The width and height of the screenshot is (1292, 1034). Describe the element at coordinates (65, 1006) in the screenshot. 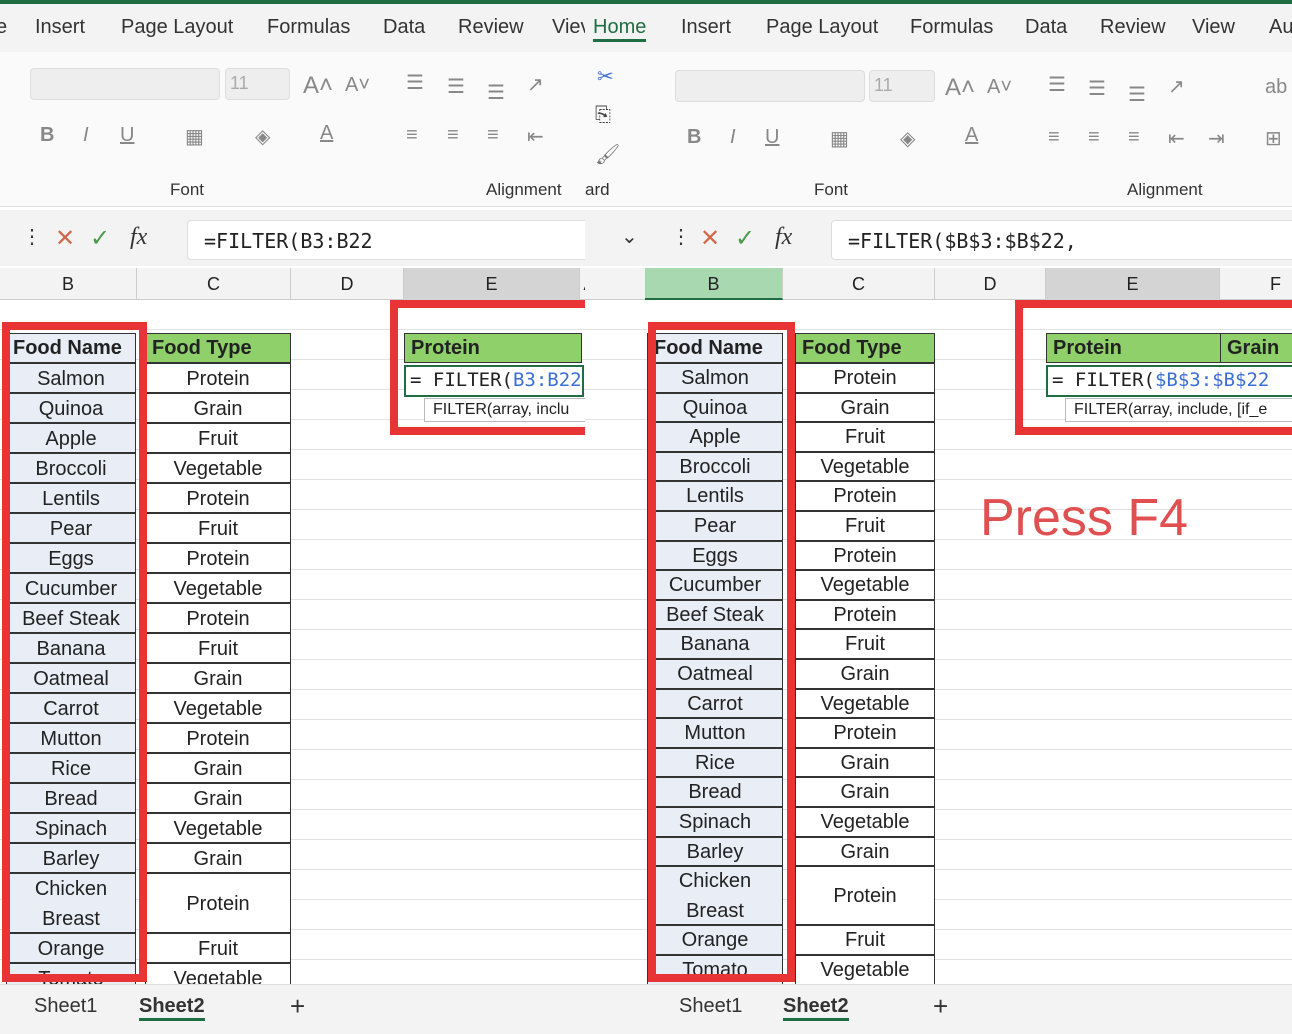

I see `sheet-tab-sheet1: Sheet1` at that location.